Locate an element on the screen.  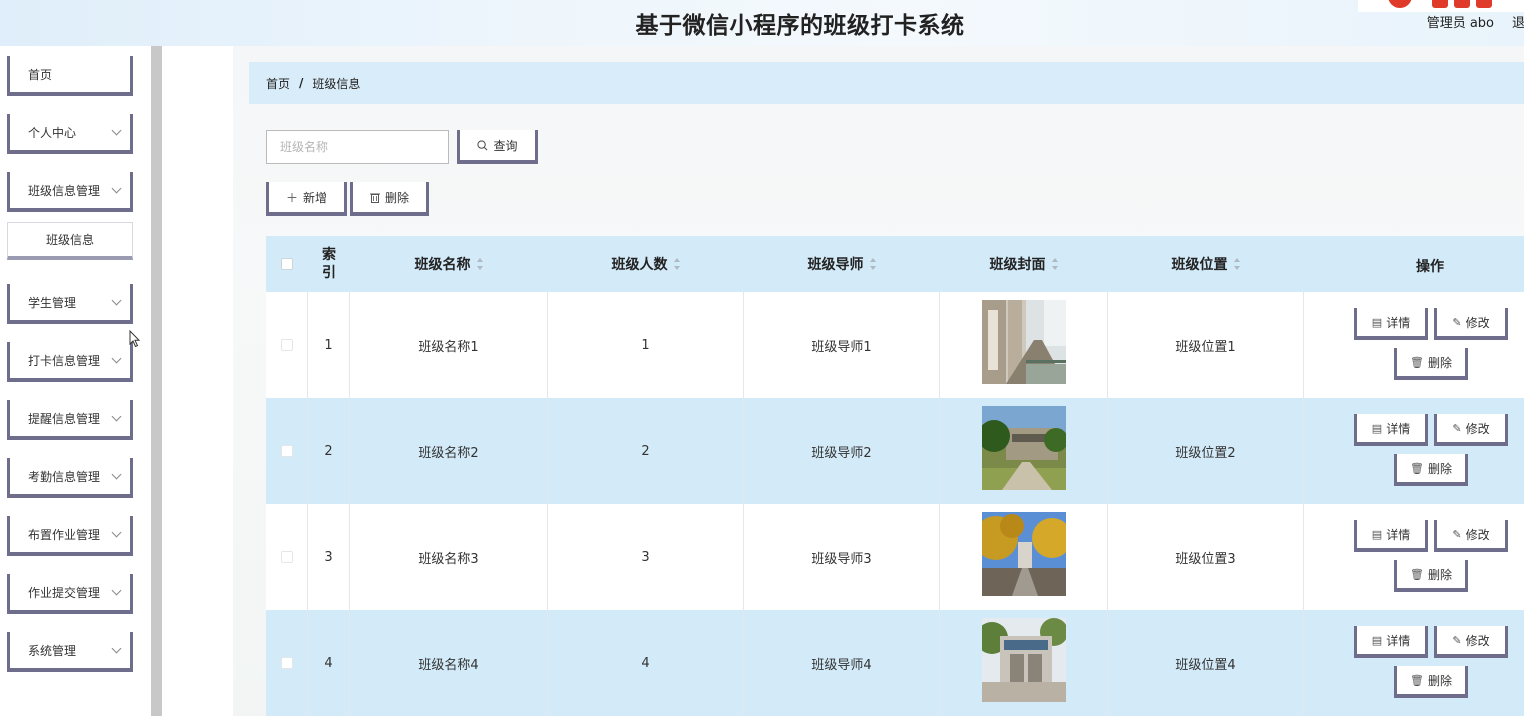
search-input is located at coordinates (357, 147).